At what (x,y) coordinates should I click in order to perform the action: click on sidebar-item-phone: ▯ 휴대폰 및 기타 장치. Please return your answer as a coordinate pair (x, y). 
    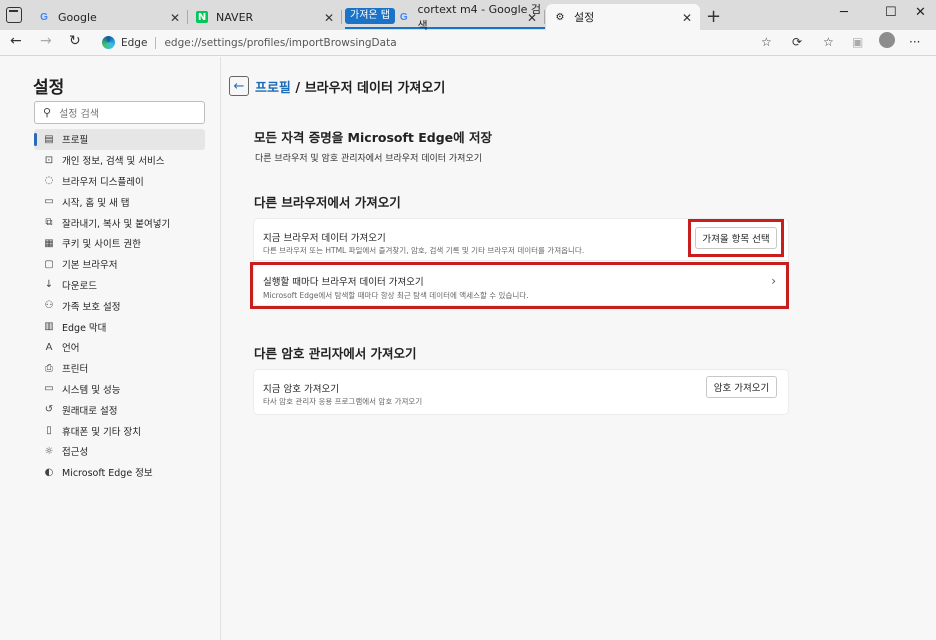
    Looking at the image, I should click on (119, 430).